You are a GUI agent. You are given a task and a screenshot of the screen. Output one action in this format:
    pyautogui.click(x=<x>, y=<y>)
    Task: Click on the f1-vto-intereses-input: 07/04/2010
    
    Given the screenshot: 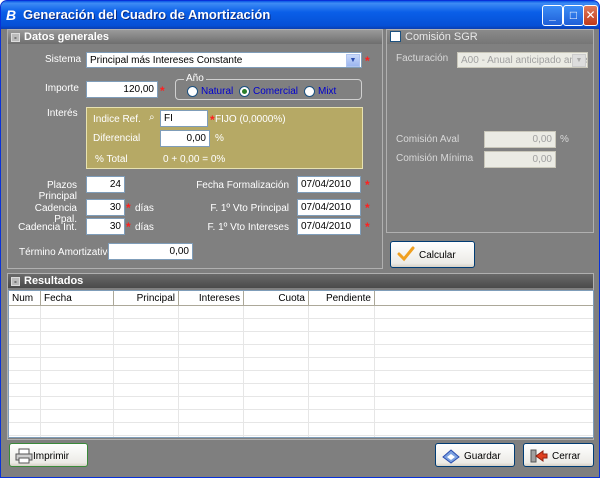 What is the action you would take?
    pyautogui.click(x=329, y=226)
    